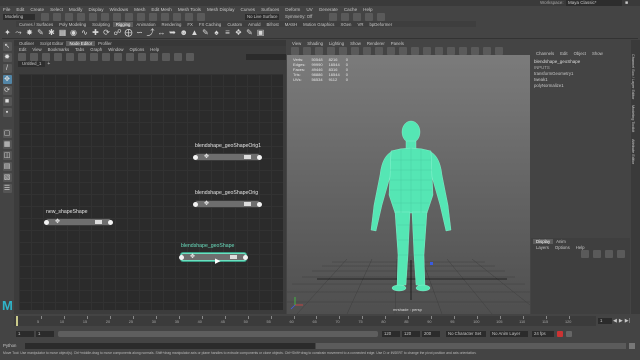 This screenshot has width=640, height=360. Describe the element at coordinates (74, 32) in the screenshot. I see `blendshape-icon: ◉` at that location.